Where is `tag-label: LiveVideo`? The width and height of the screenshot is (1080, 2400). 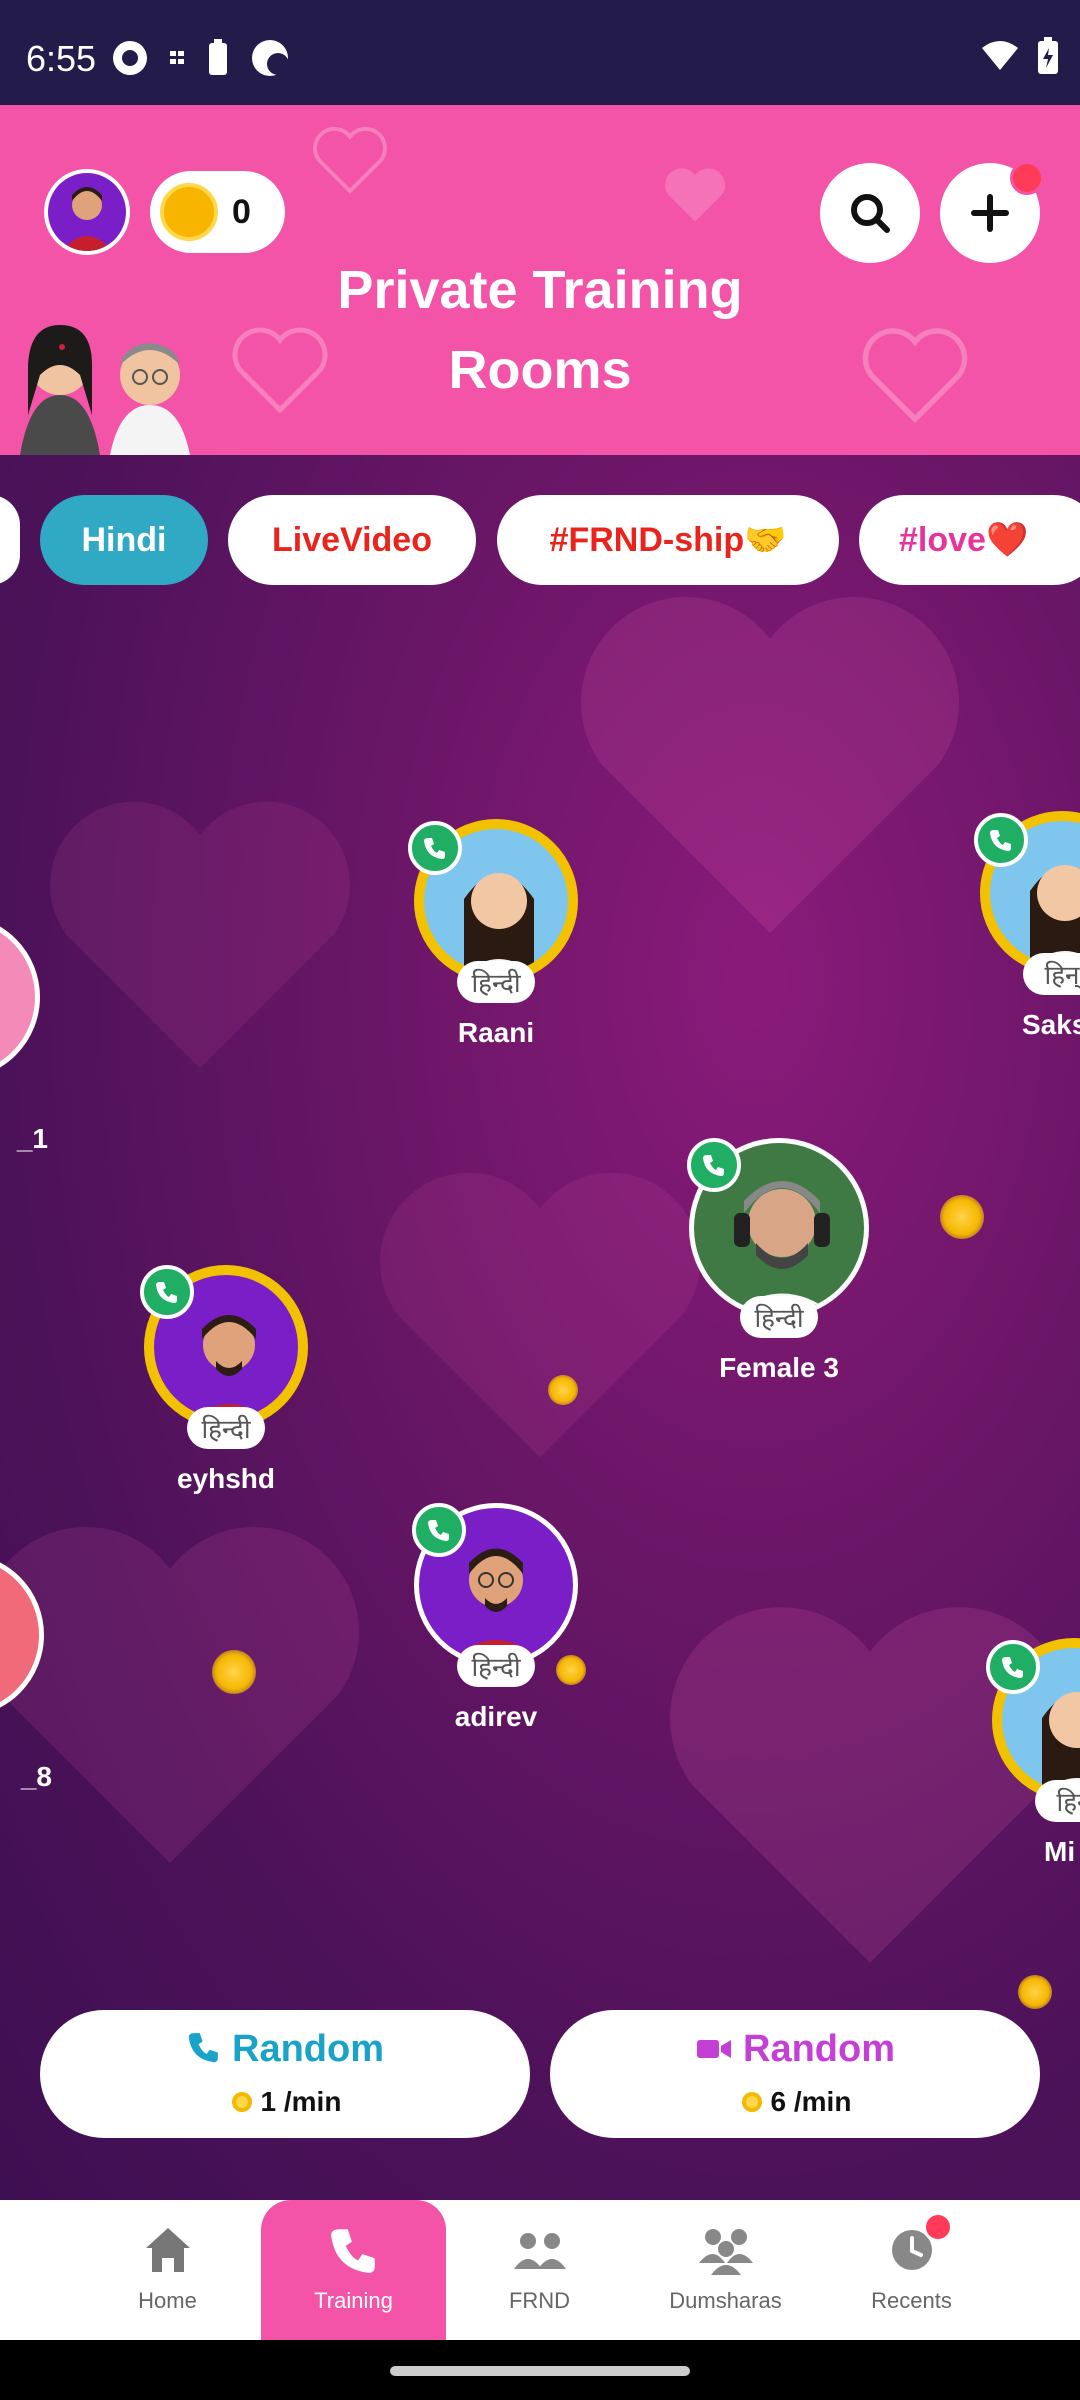
tag-label: LiveVideo is located at coordinates (352, 539).